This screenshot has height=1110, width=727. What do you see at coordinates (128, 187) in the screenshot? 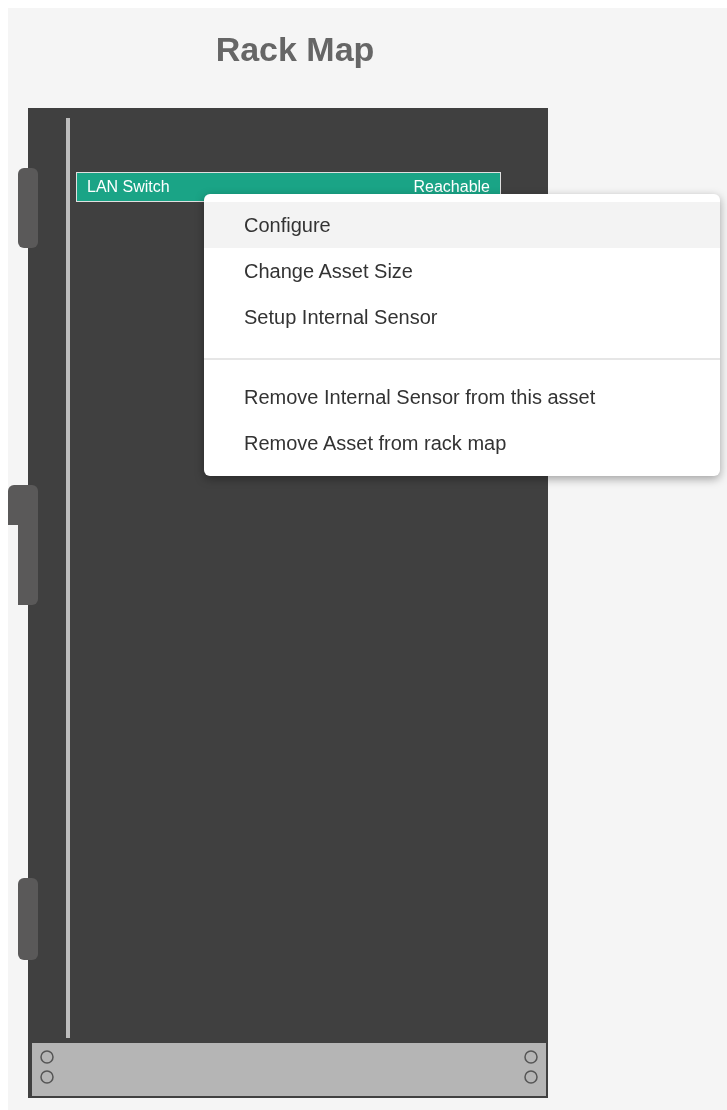
I see `device-name: LAN Switch` at bounding box center [128, 187].